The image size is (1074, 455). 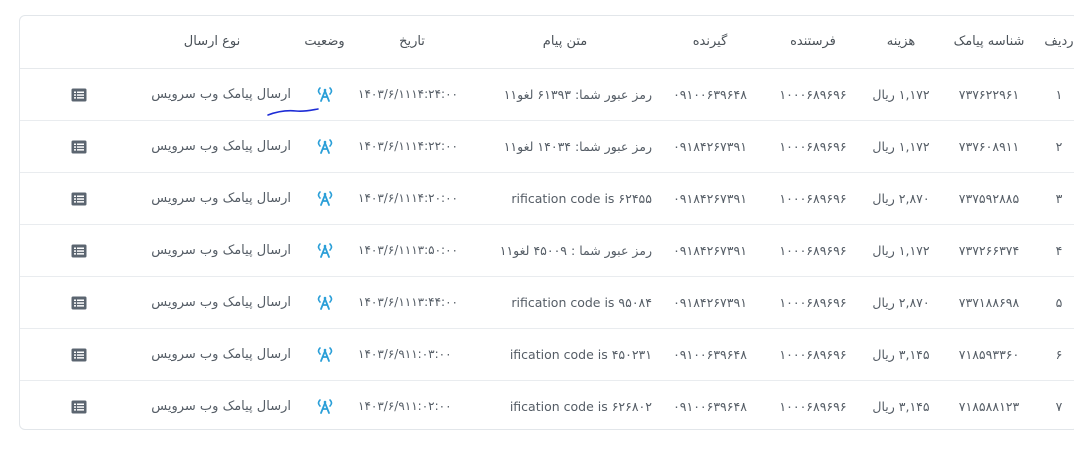 I want to click on date-cell: ۱۴۰۳/۶/۱۱۱۴:۲۴:۰۰, so click(x=412, y=94).